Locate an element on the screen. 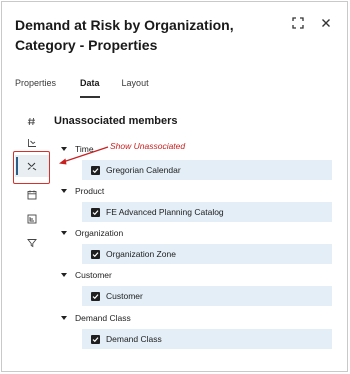 This screenshot has height=374, width=350. expand-button is located at coordinates (298, 23).